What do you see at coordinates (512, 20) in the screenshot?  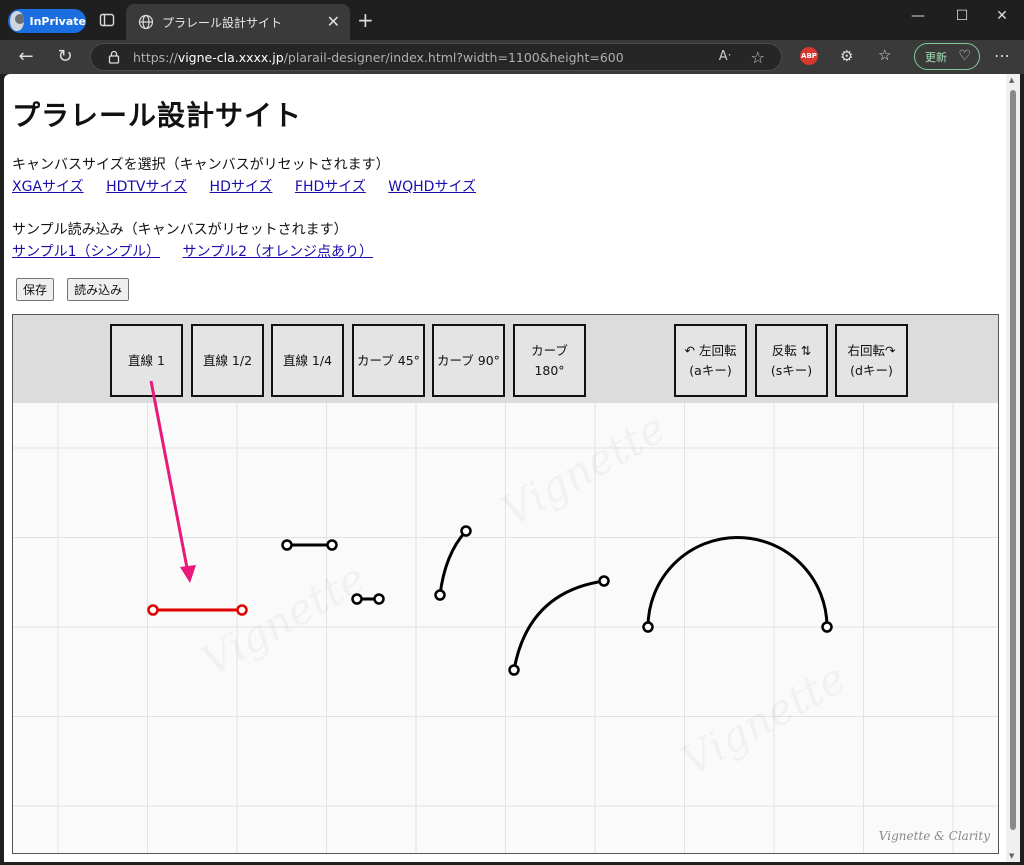 I see `browser-tab-bar: InPrivate プラレール設計サイト ✕ + — ☐ ✕` at bounding box center [512, 20].